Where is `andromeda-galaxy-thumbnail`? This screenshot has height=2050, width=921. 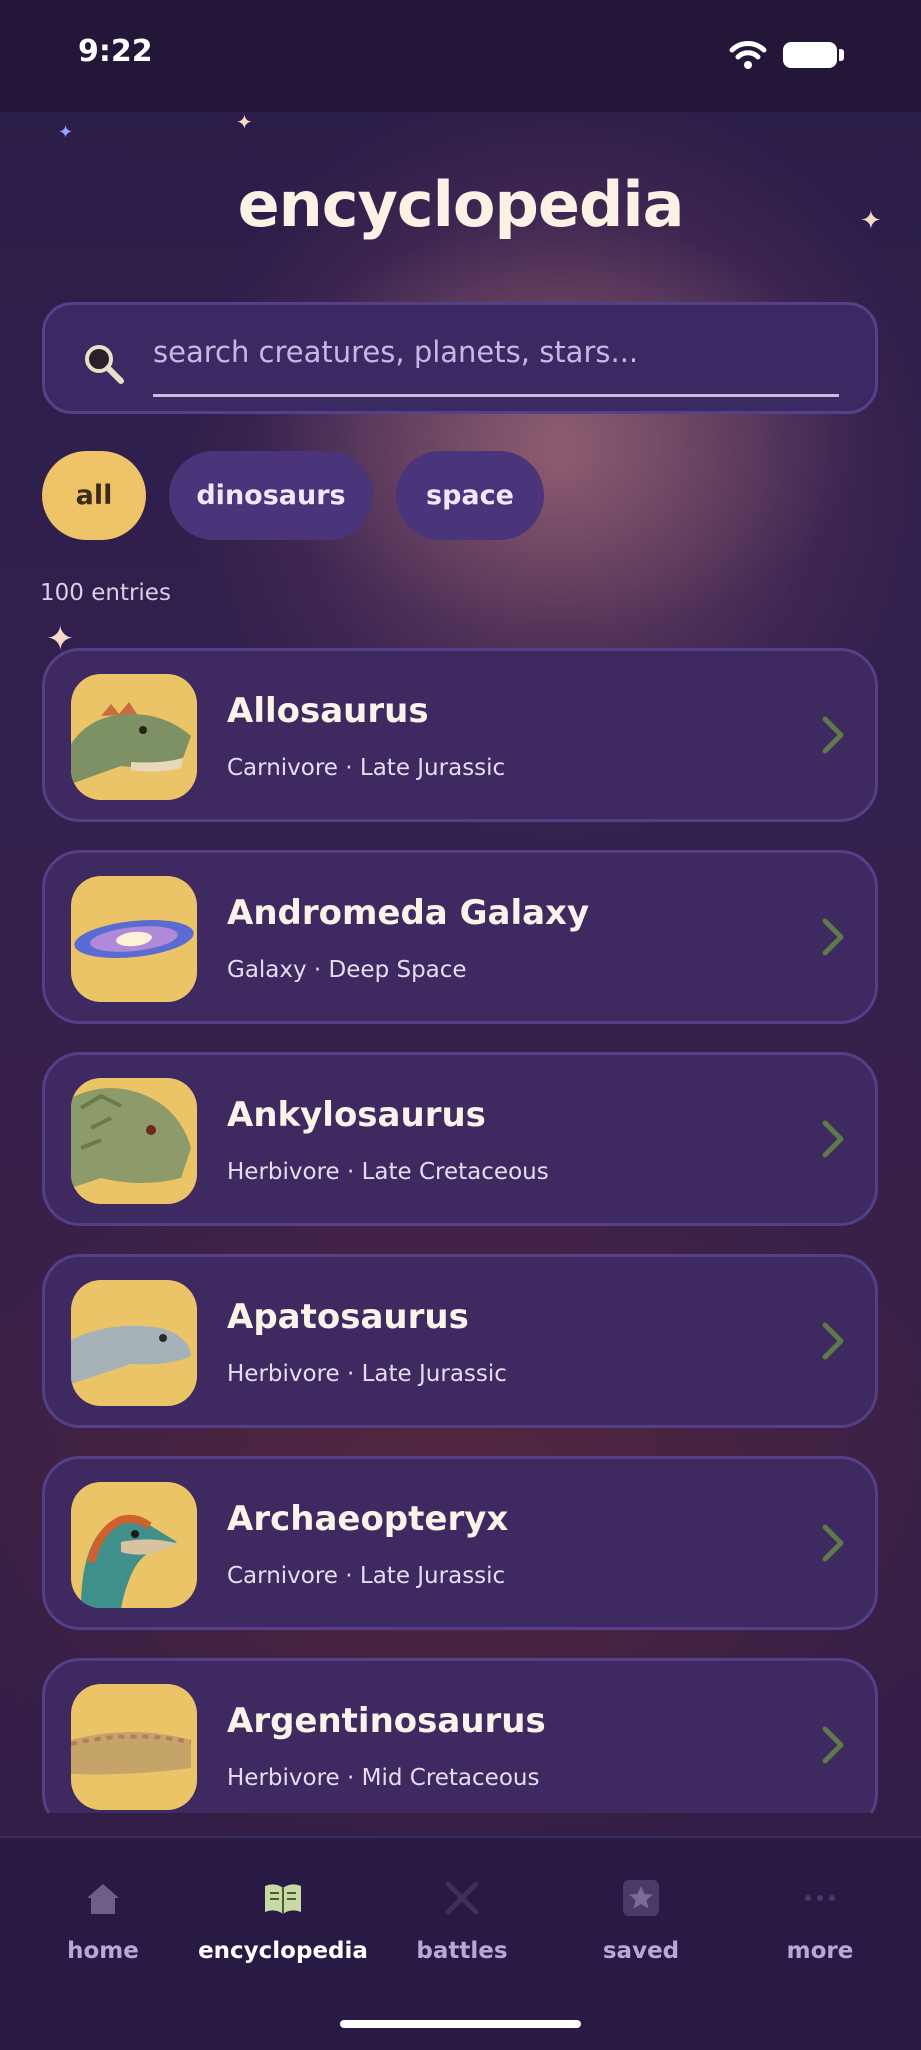
andromeda-galaxy-thumbnail is located at coordinates (134, 939).